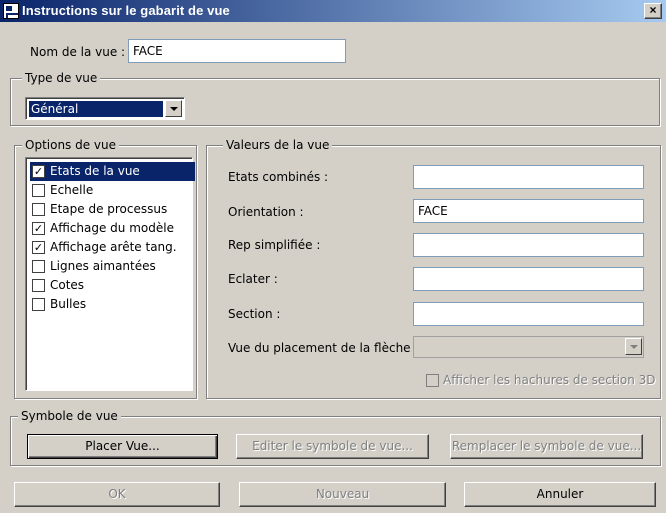  Describe the element at coordinates (528, 211) in the screenshot. I see `orientation-input: FACE` at that location.